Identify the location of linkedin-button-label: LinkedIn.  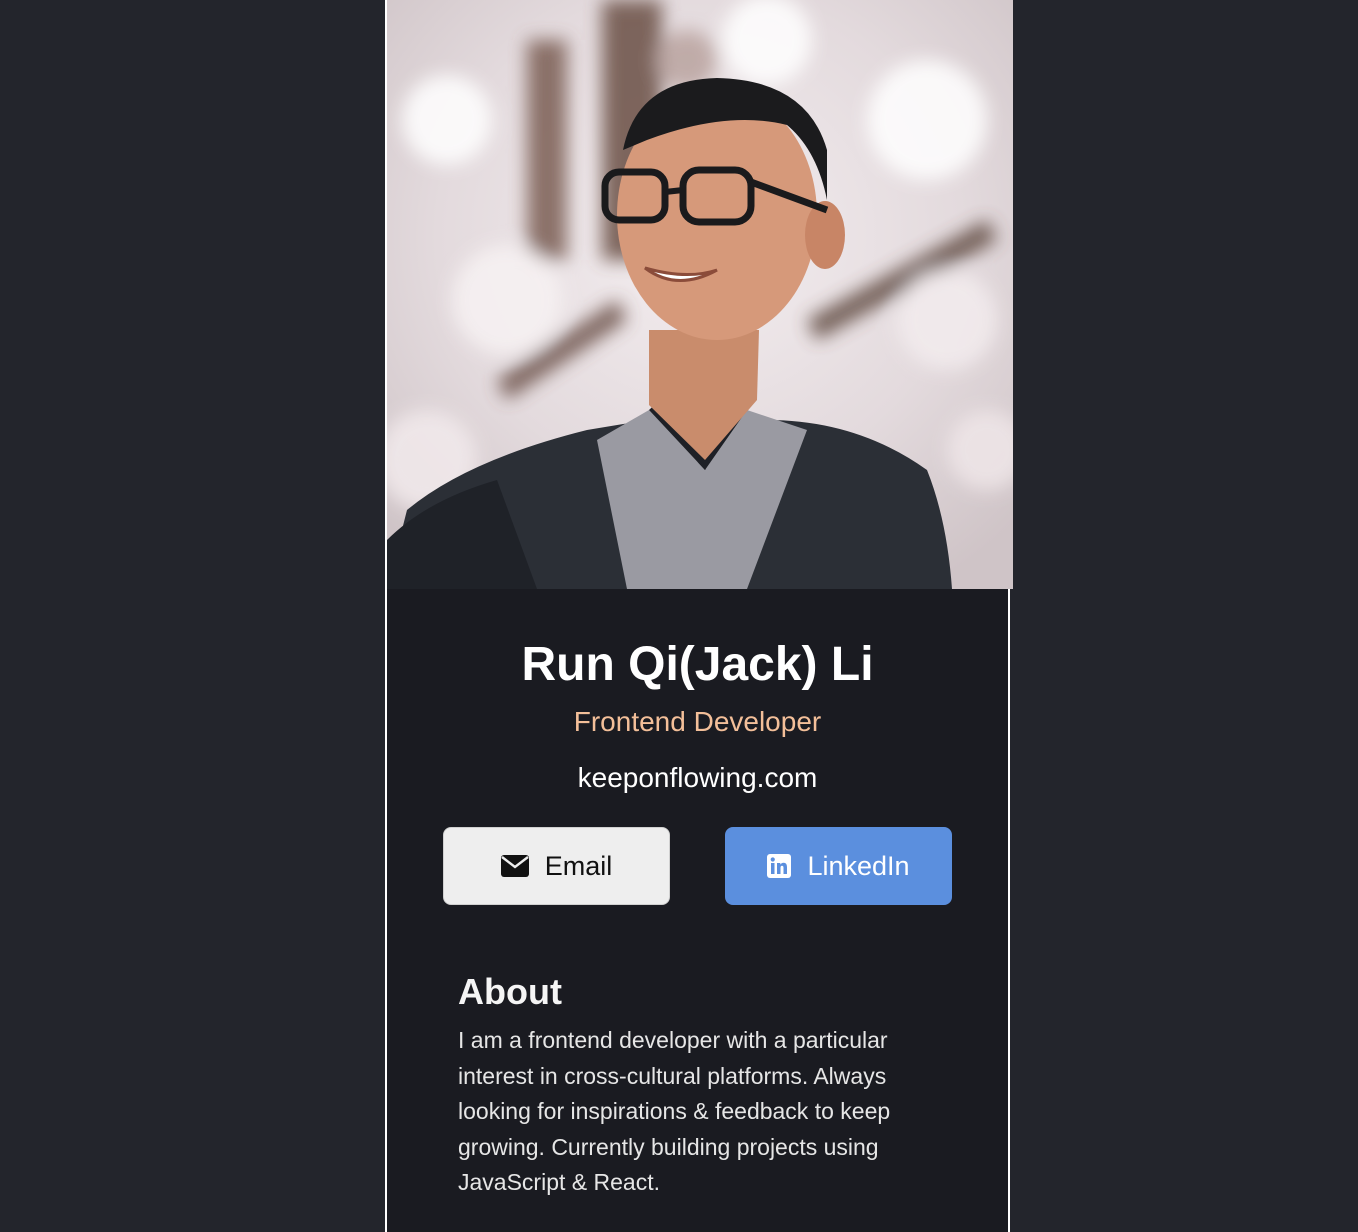
(858, 865).